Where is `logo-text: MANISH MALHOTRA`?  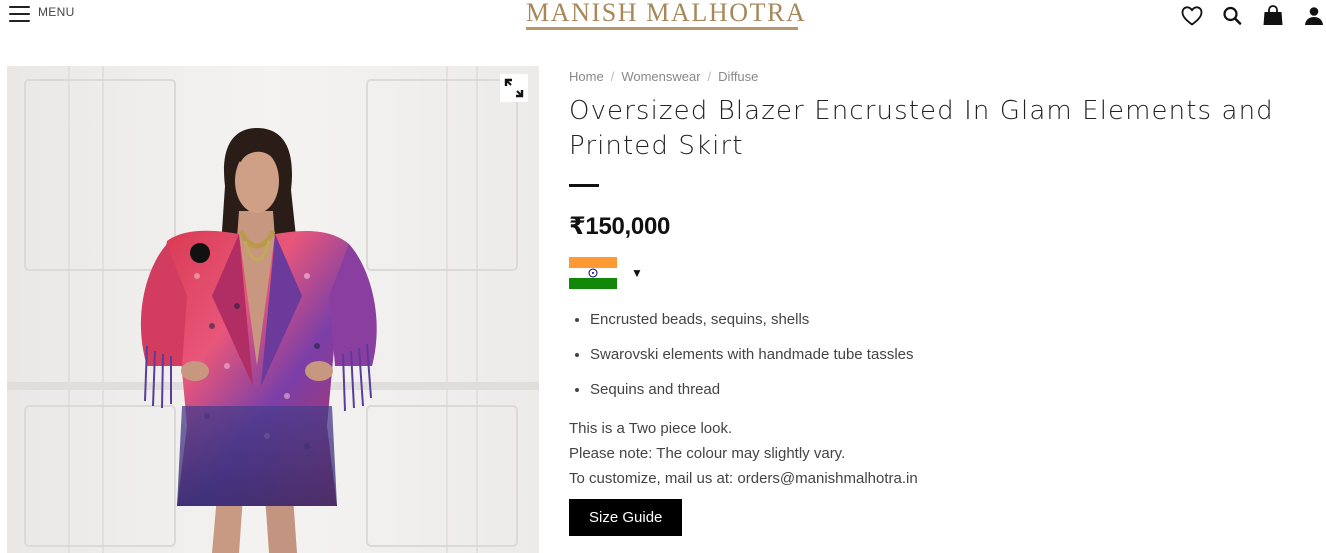
logo-text: MANISH MALHOTRA is located at coordinates (666, 13).